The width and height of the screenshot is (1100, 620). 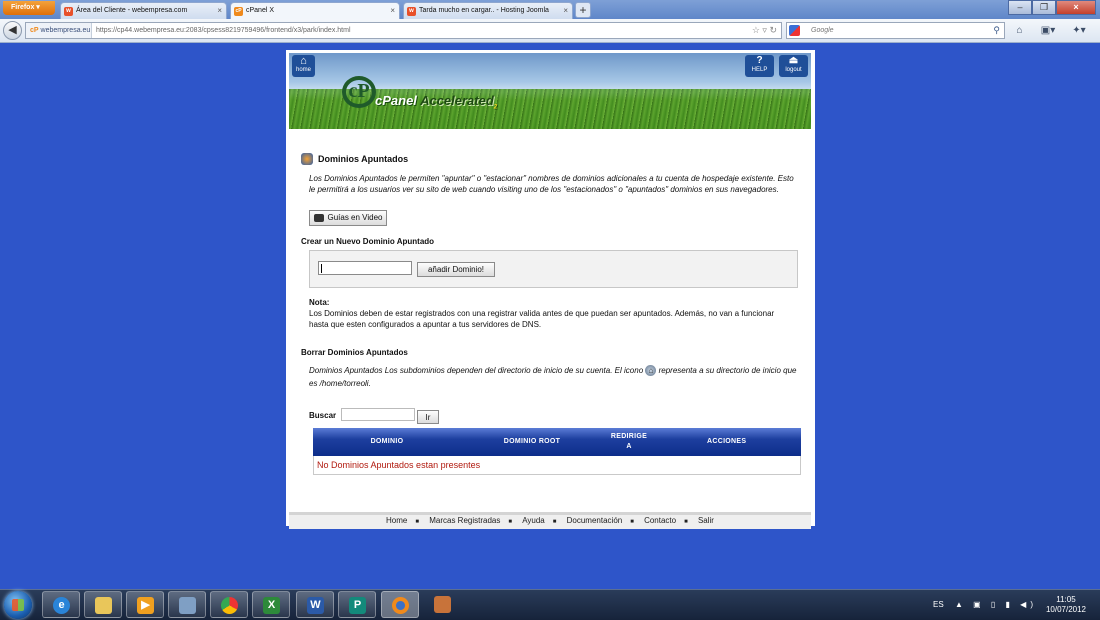 I want to click on excel-icon: X, so click(x=271, y=605).